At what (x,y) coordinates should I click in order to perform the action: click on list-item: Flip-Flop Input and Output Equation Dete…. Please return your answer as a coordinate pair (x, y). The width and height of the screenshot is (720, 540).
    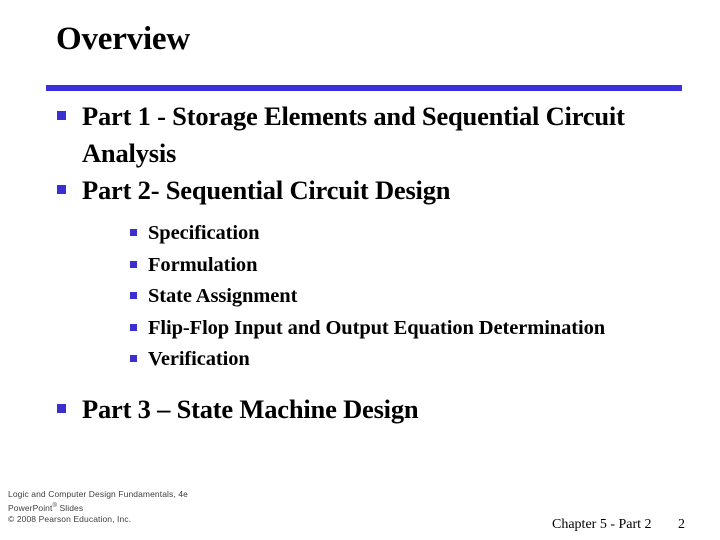
    Looking at the image, I should click on (376, 329).